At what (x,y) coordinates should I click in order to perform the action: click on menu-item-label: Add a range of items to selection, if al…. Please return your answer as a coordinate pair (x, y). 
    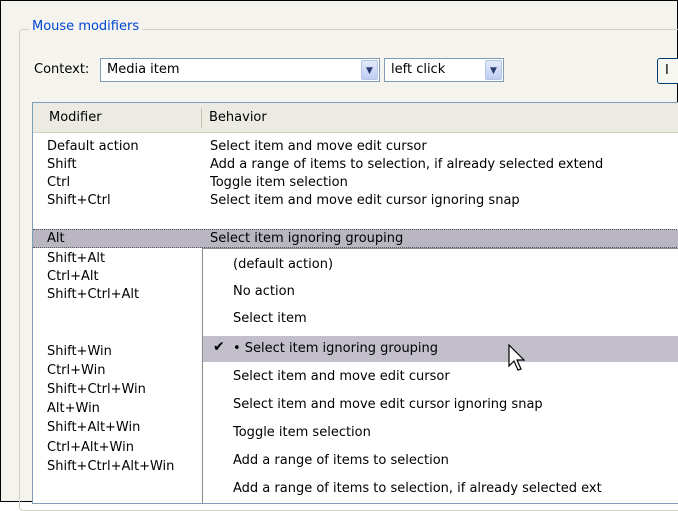
    Looking at the image, I should click on (417, 488).